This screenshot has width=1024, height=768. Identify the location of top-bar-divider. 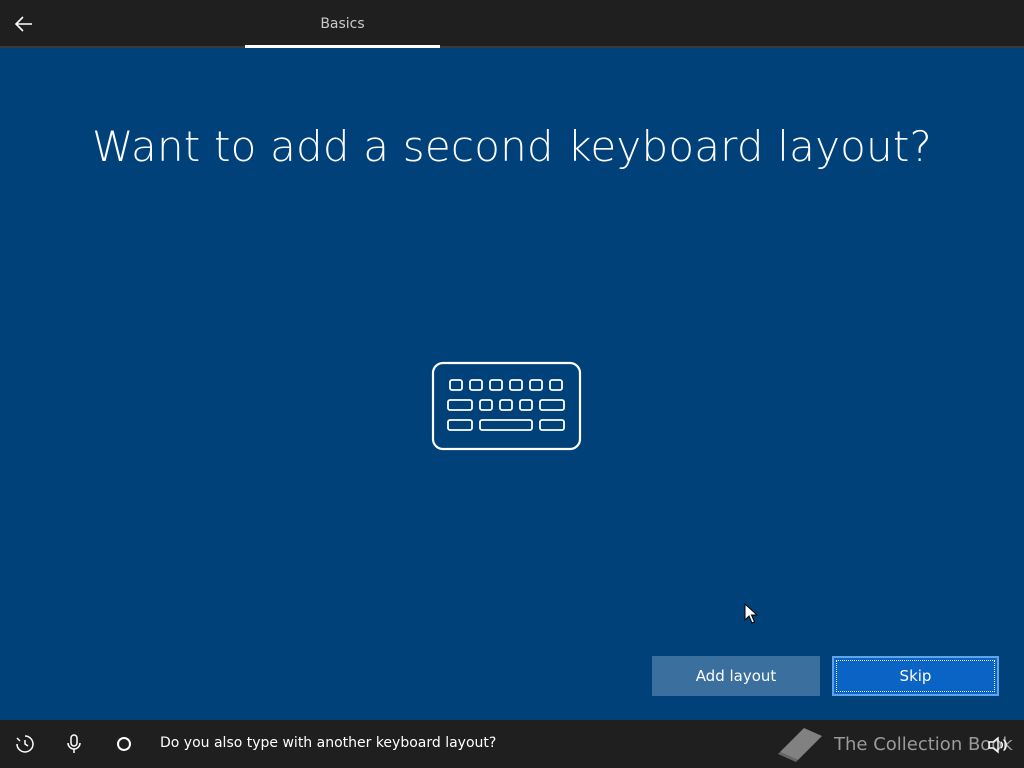
(512, 47).